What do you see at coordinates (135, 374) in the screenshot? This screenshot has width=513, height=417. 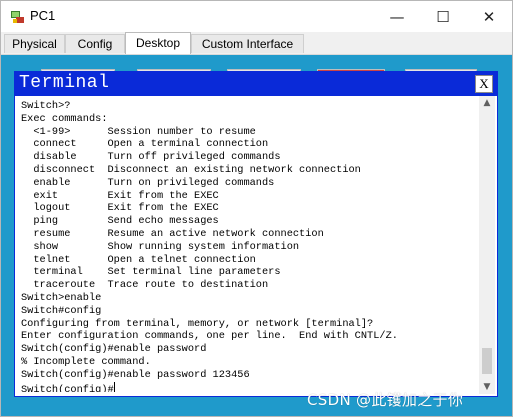 I see `terminal-line: Switch(config)#enable password 123456` at bounding box center [135, 374].